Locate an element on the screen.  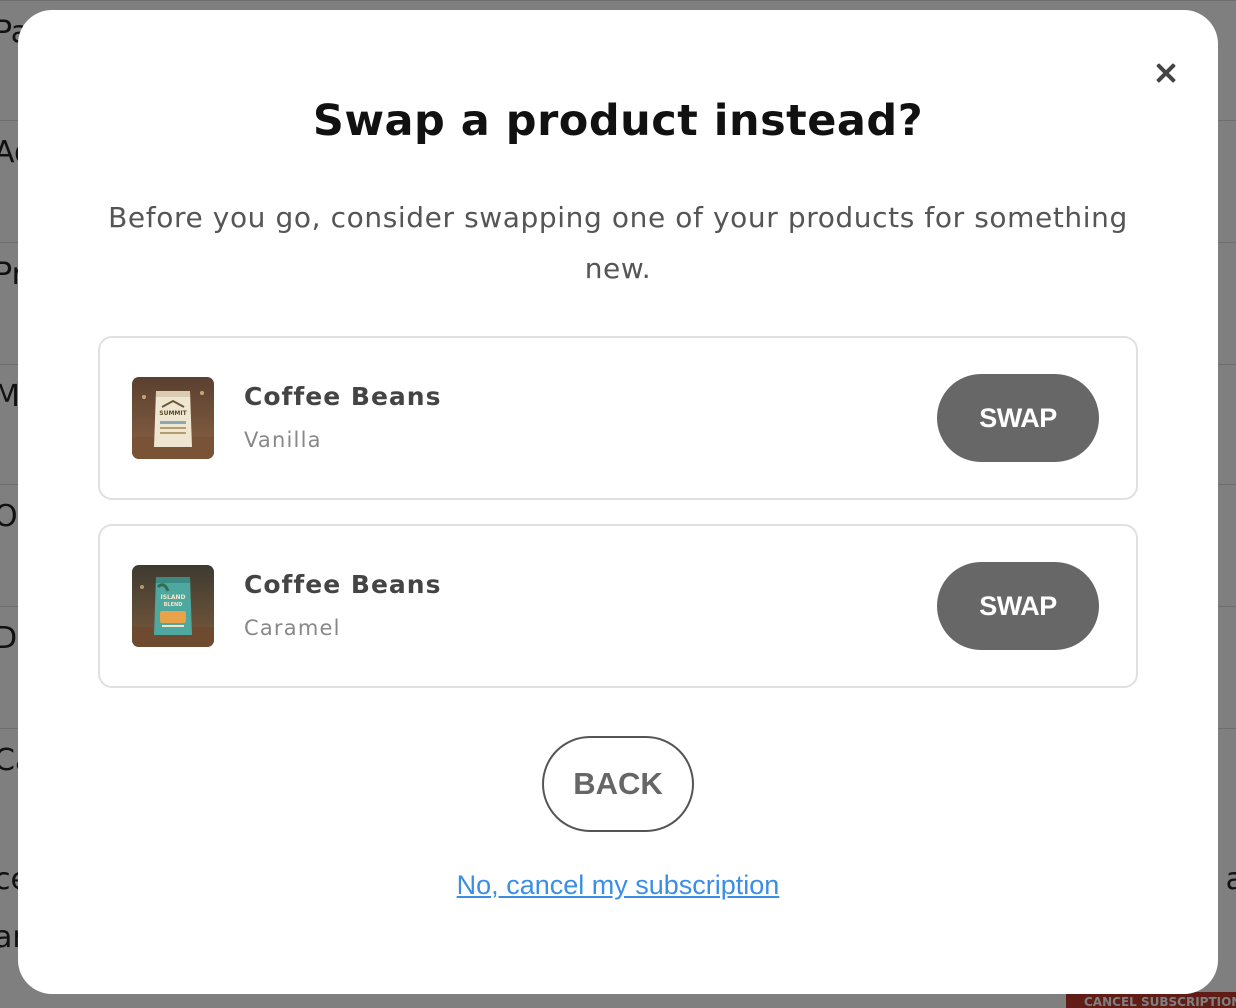
product-variant: Caramel is located at coordinates (292, 628).